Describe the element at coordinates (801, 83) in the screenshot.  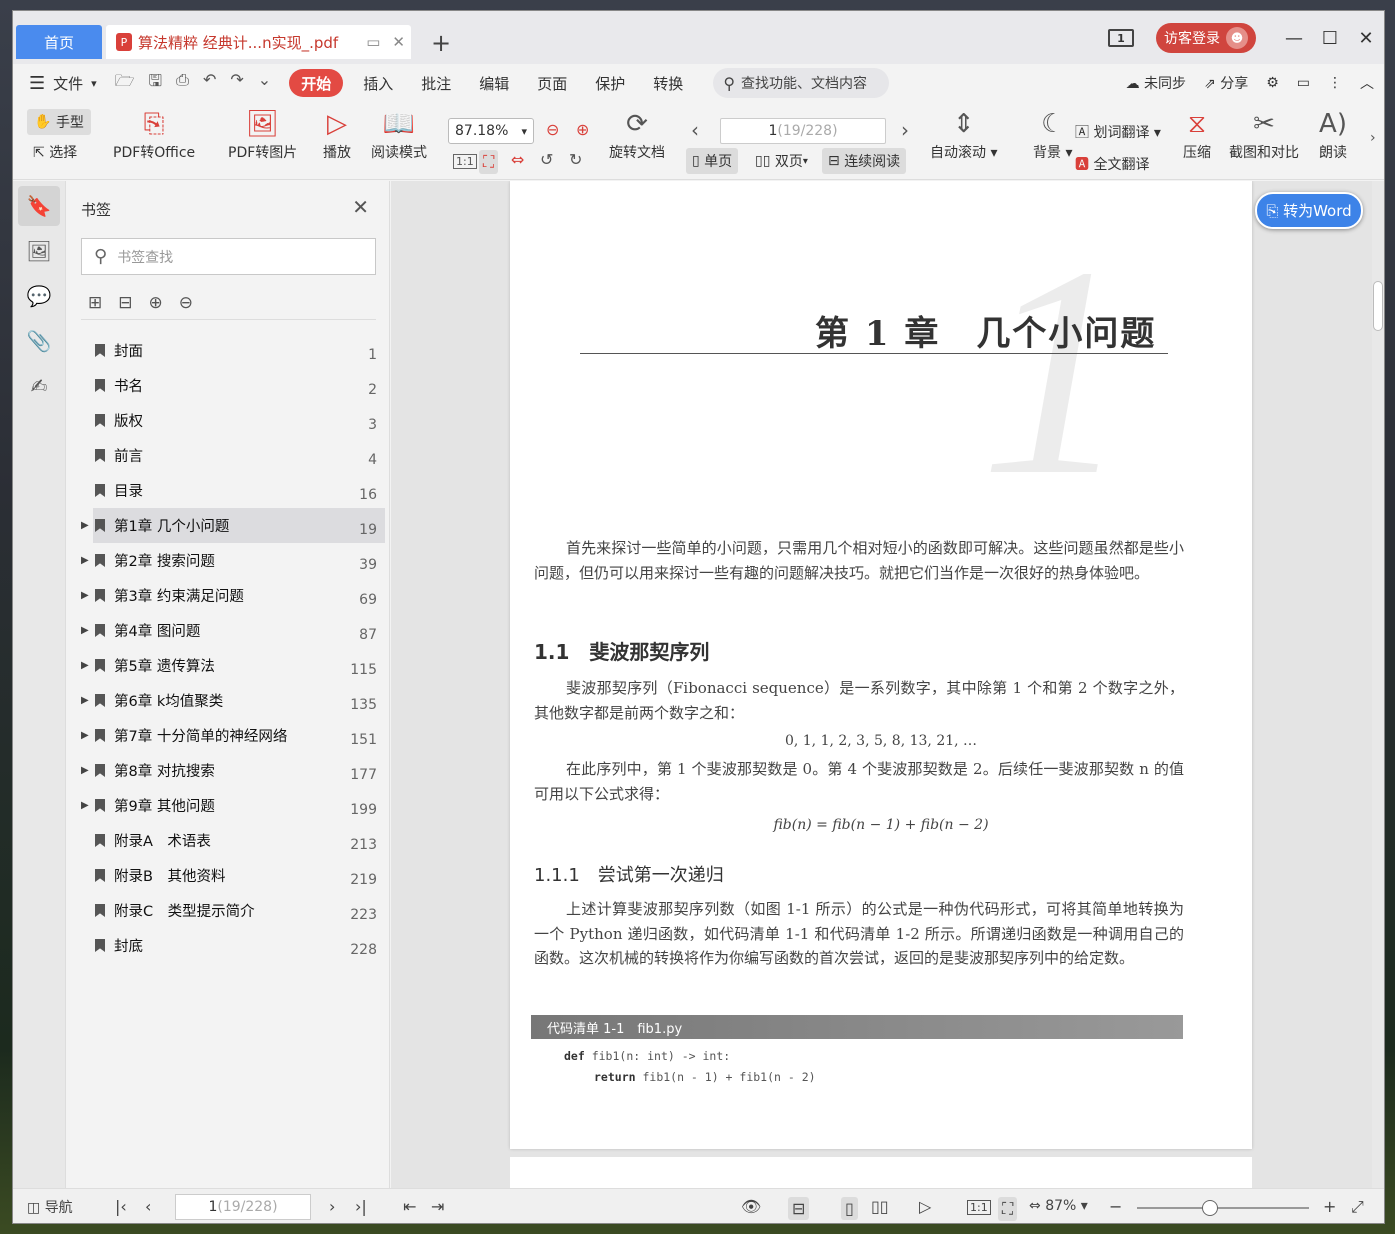
I see `feature-search: ⚲ 查找功能、文档内容` at that location.